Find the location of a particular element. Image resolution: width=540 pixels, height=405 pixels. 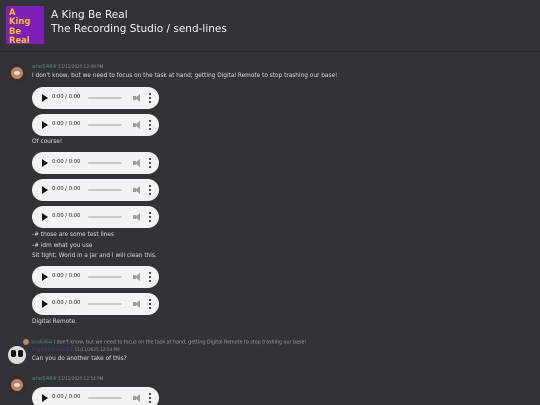

message-author: ano6464 11/11/2025 12:49 PM is located at coordinates (67, 67).